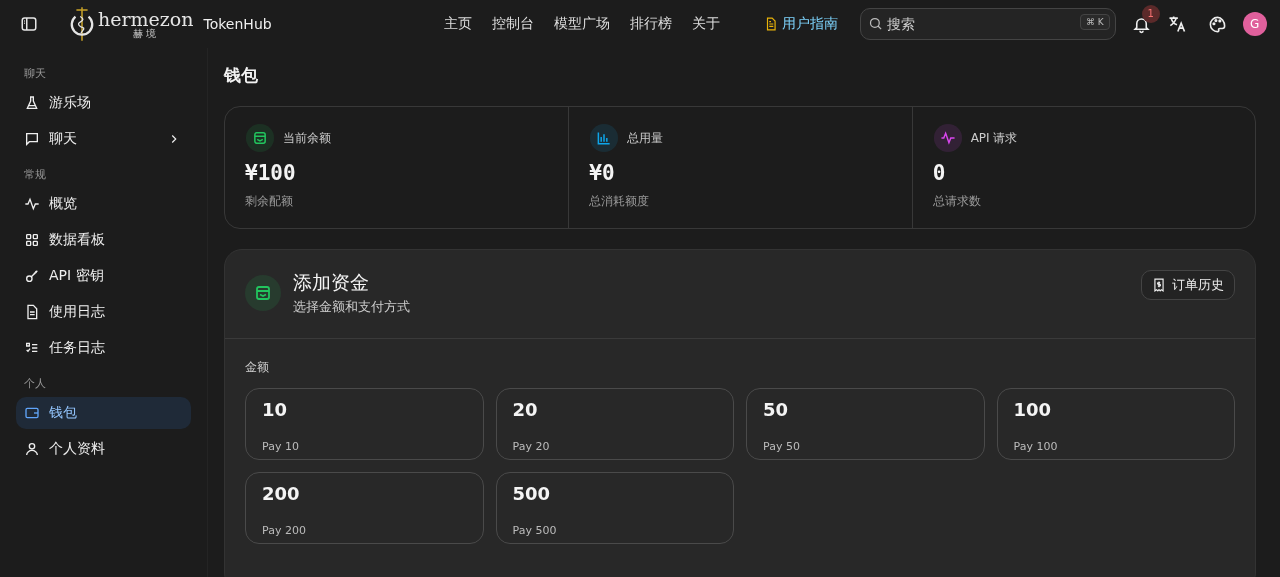 The width and height of the screenshot is (1280, 577). Describe the element at coordinates (35, 384) in the screenshot. I see `section-heading: 个人` at that location.